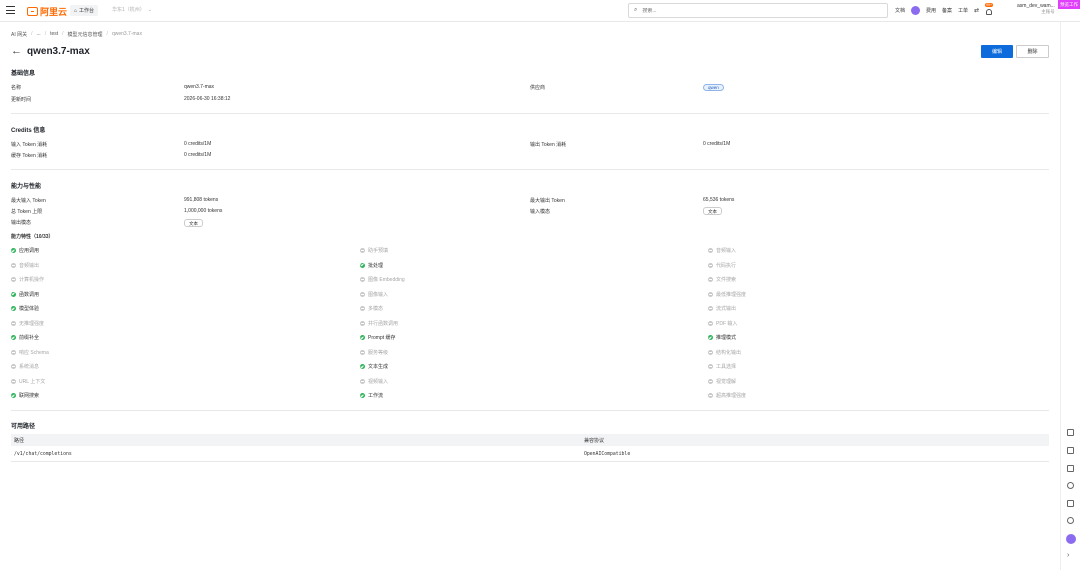  I want to click on feature-item: 助手预填, so click(374, 250).